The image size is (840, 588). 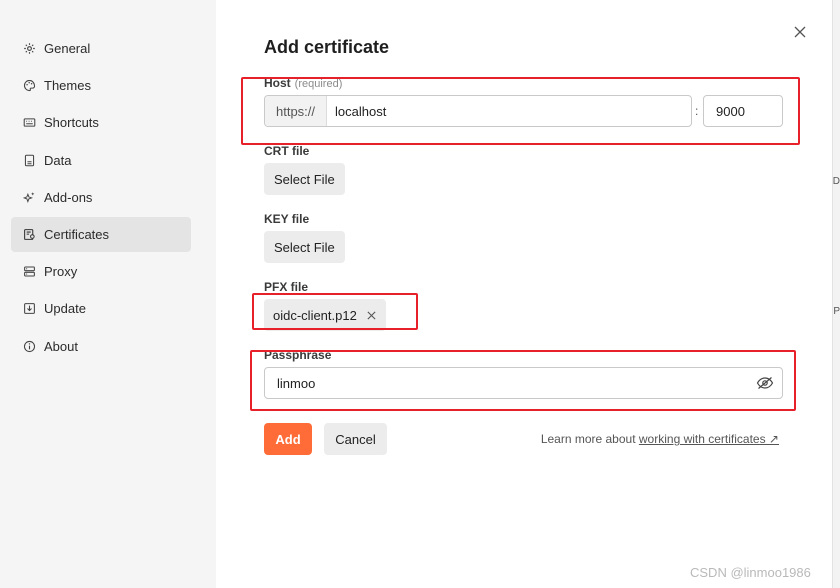 I want to click on host-input, so click(x=509, y=111).